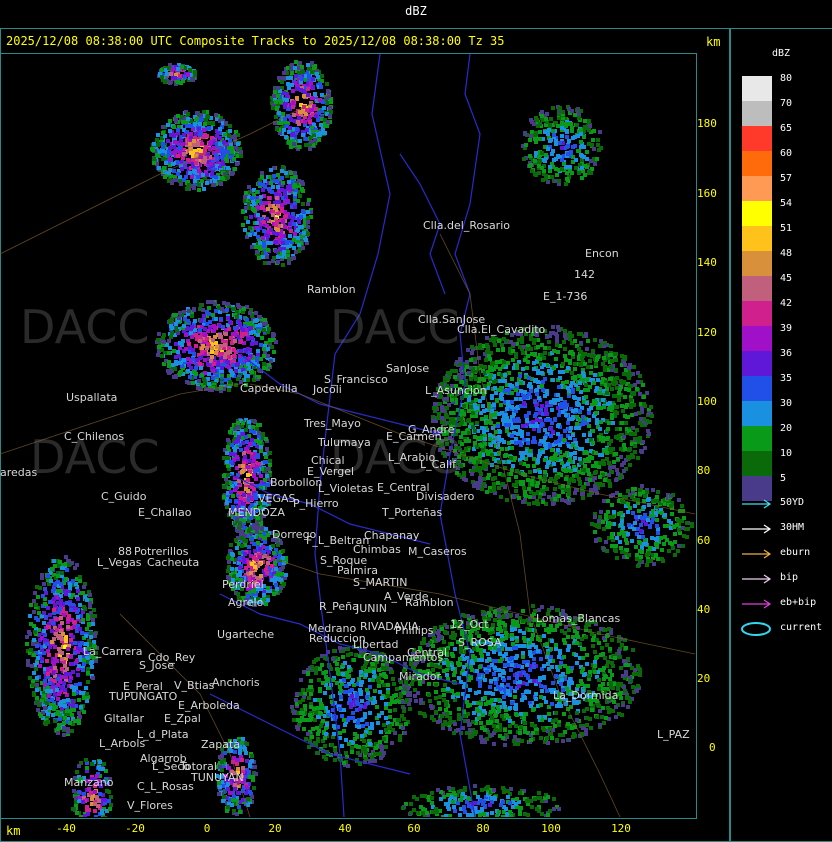 The width and height of the screenshot is (832, 842). I want to click on legend-label-80: 80, so click(786, 78).